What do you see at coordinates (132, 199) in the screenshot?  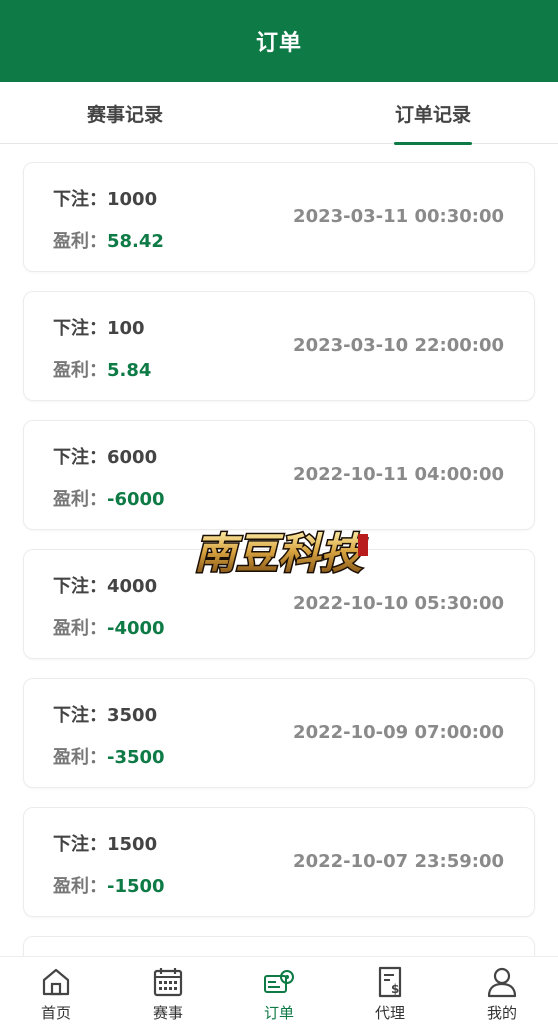 I see `bet-amount: 1000` at bounding box center [132, 199].